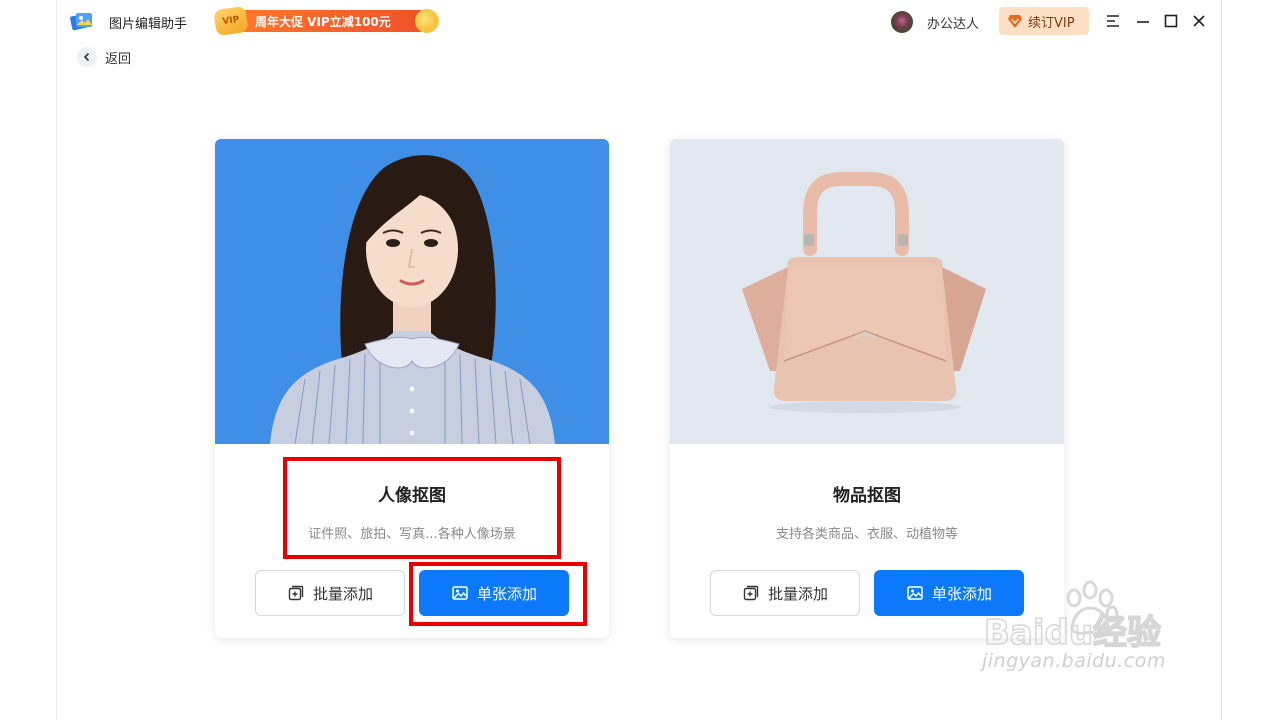 The width and height of the screenshot is (1280, 720). What do you see at coordinates (953, 22) in the screenshot?
I see `username: 办公达人` at bounding box center [953, 22].